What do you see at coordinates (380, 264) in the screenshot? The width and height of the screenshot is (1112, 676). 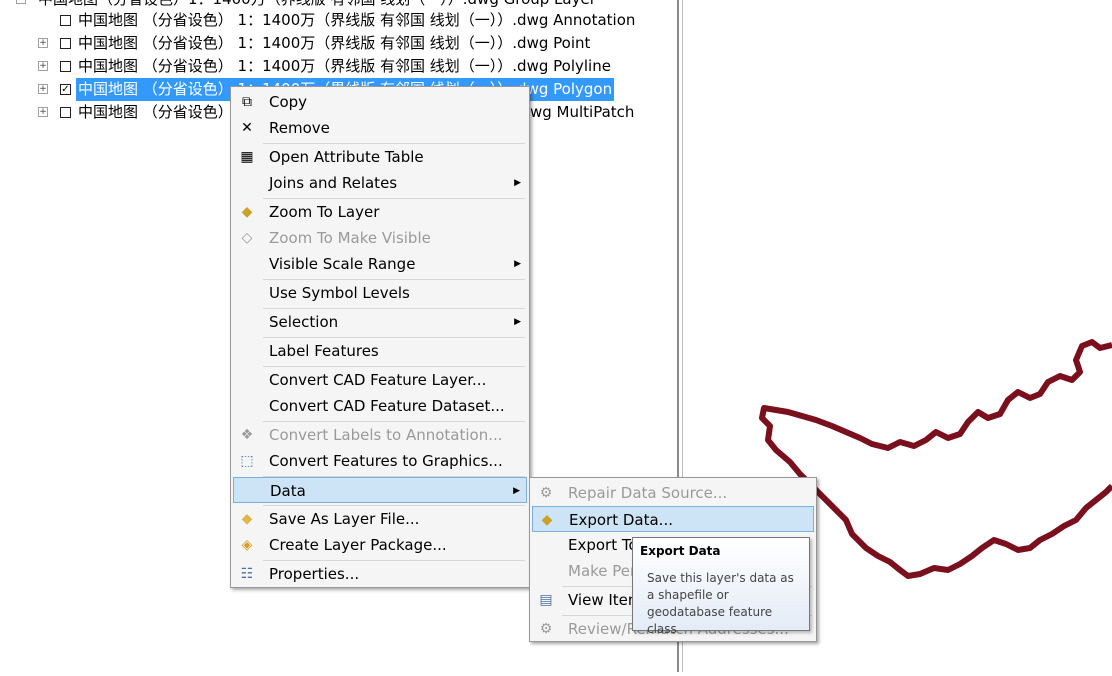 I see `menu-item-visible-scale-range: Visible Scale Range ▶` at bounding box center [380, 264].